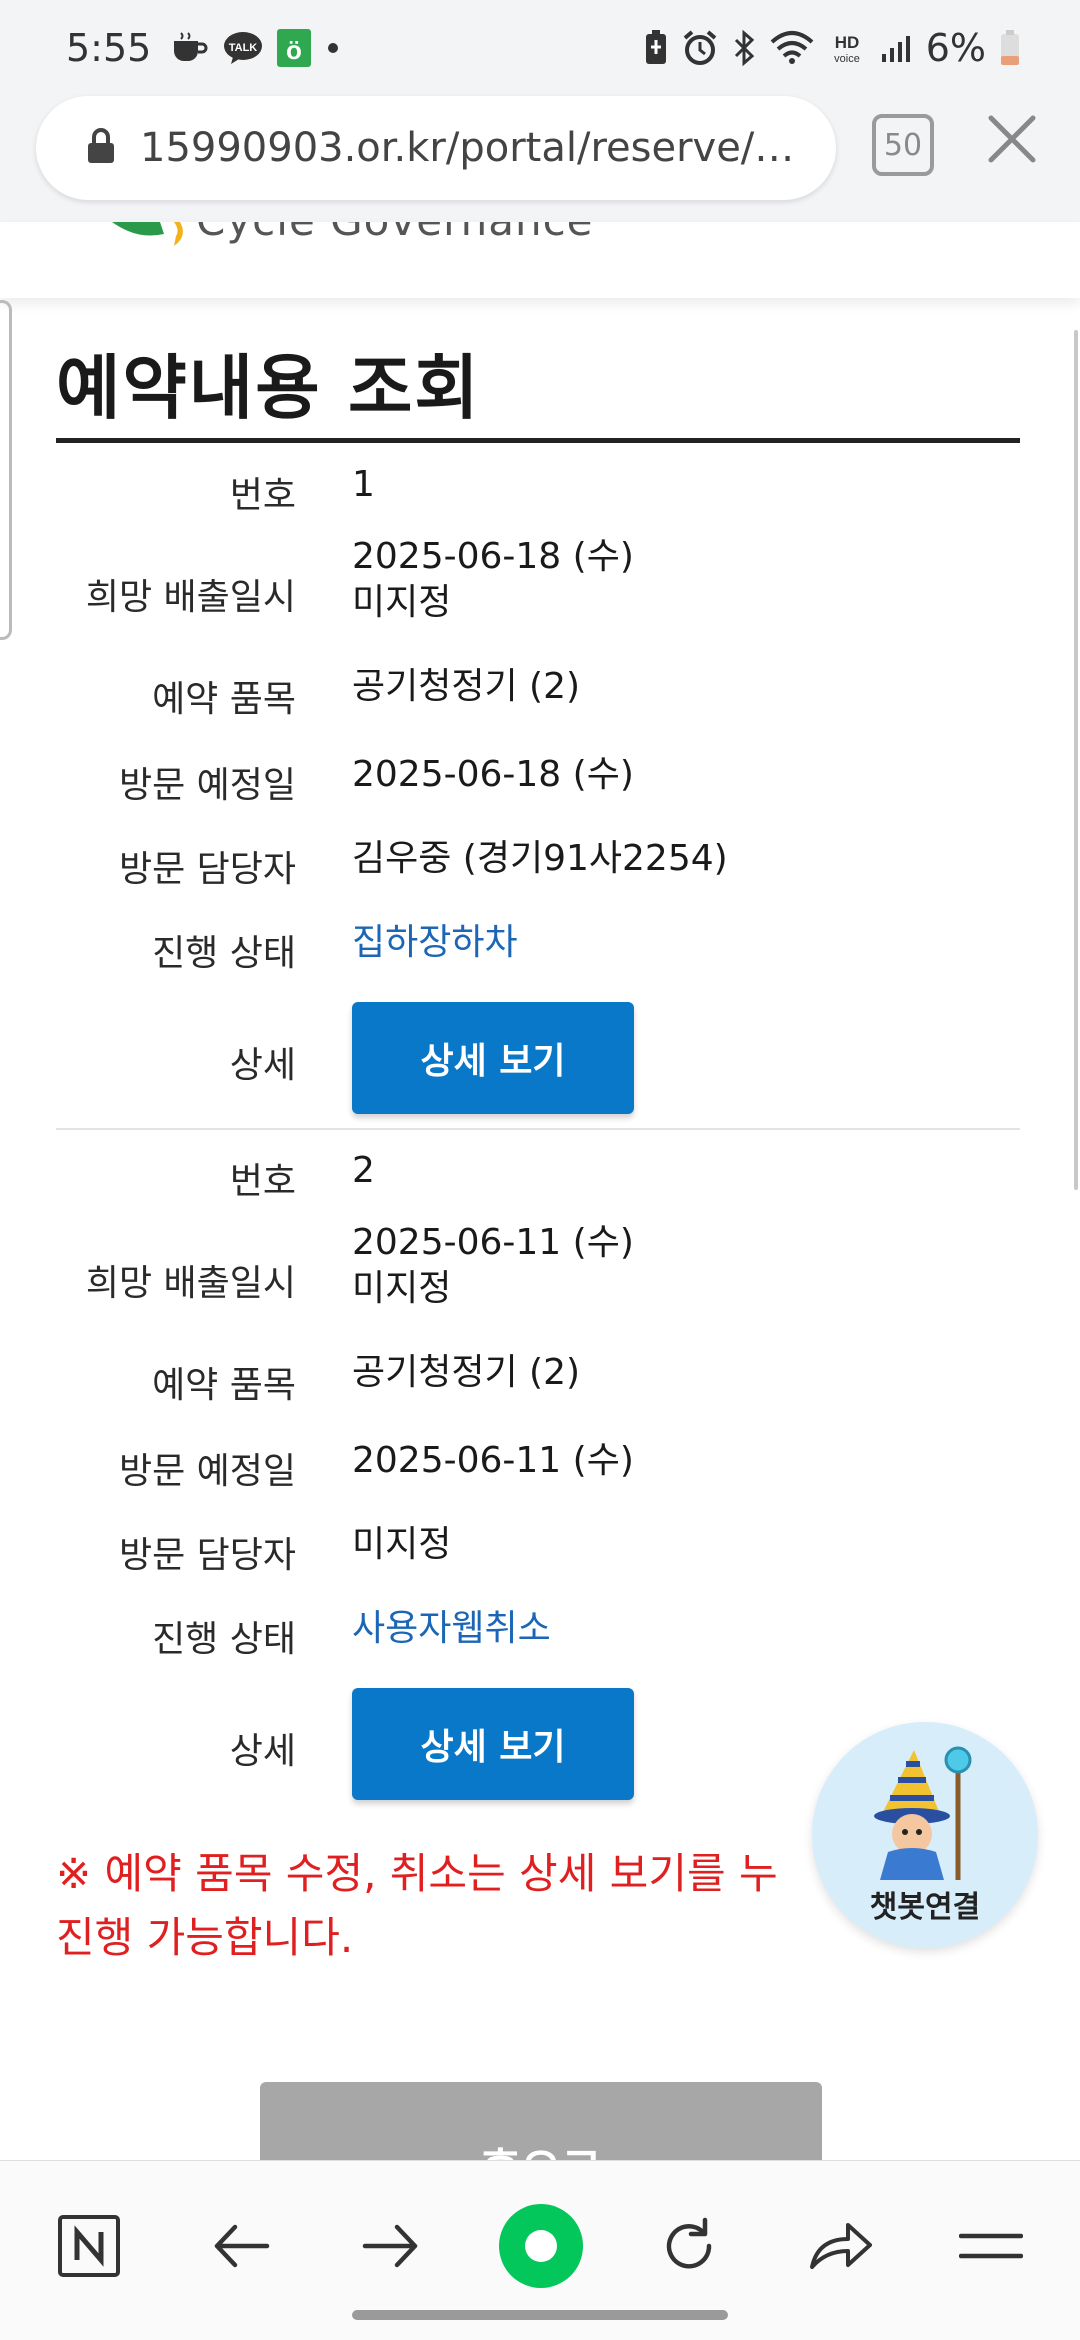 The width and height of the screenshot is (1080, 2340). I want to click on svg-text: voice, so click(847, 59).